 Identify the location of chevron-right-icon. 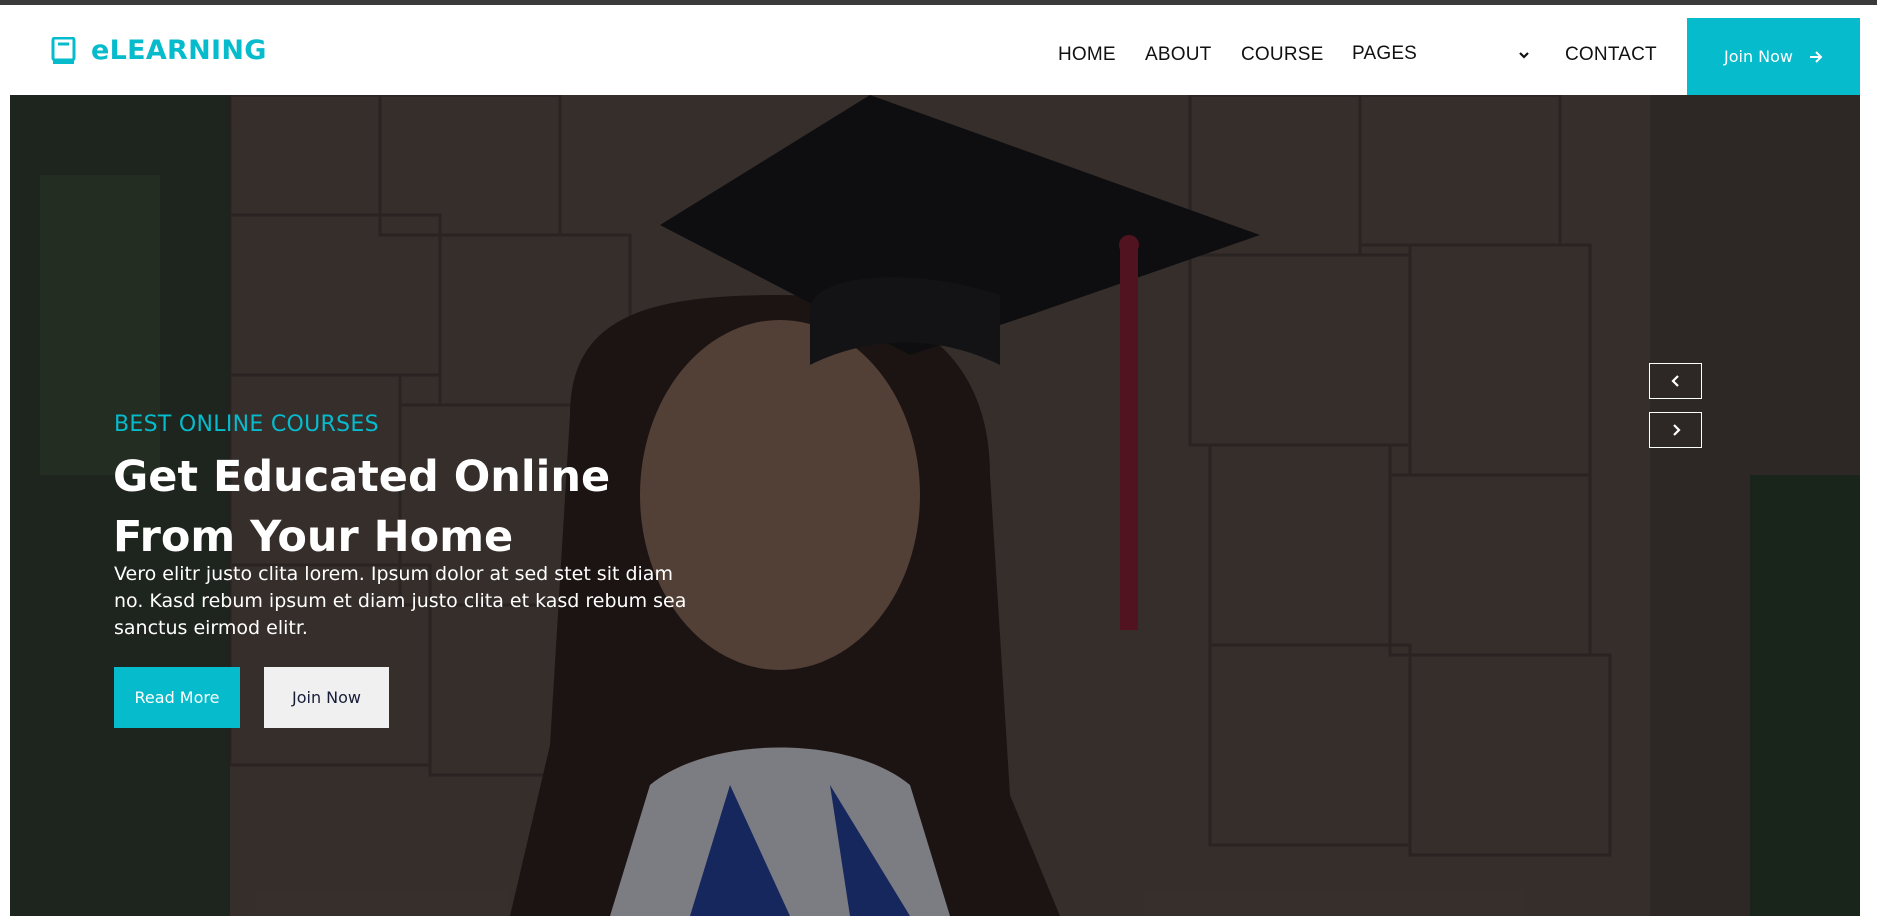
(1676, 430).